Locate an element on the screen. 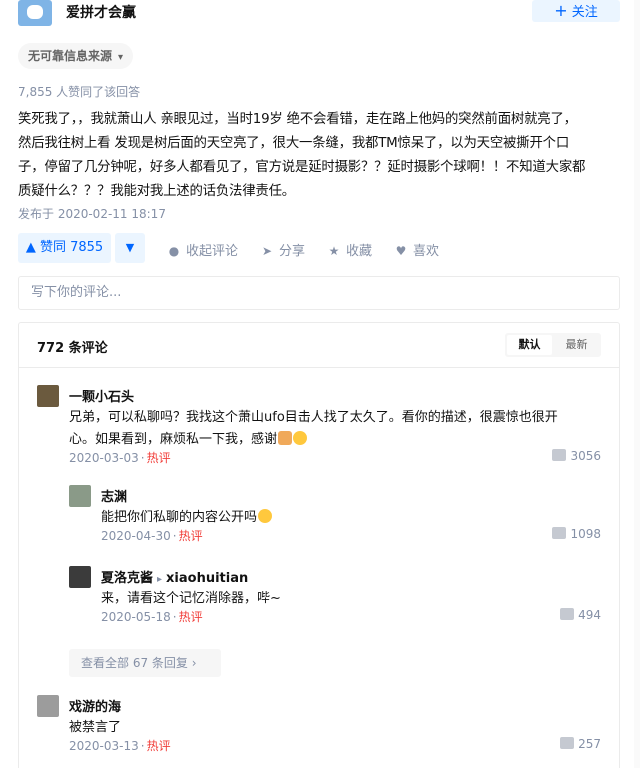  like-label: 喜欢 is located at coordinates (426, 251).